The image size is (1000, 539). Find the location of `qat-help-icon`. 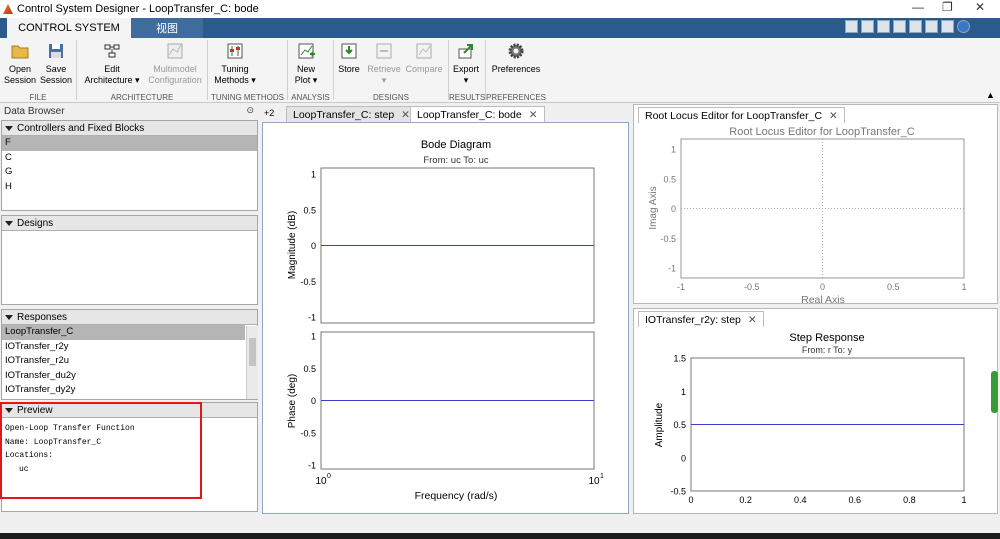

qat-help-icon is located at coordinates (963, 26).